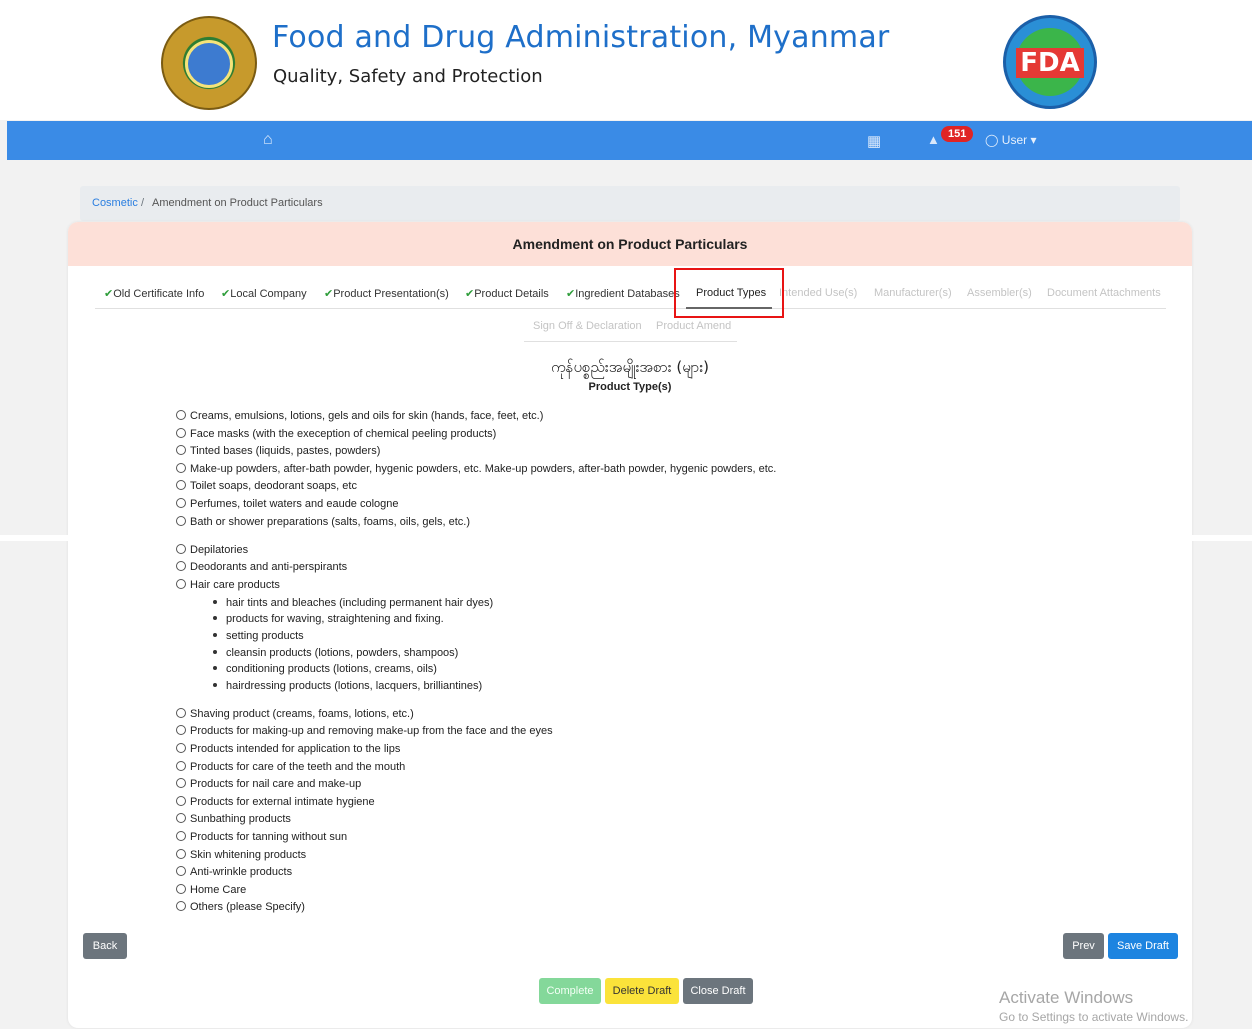  What do you see at coordinates (507, 293) in the screenshot?
I see `tab-product-details: ✔Product Details` at bounding box center [507, 293].